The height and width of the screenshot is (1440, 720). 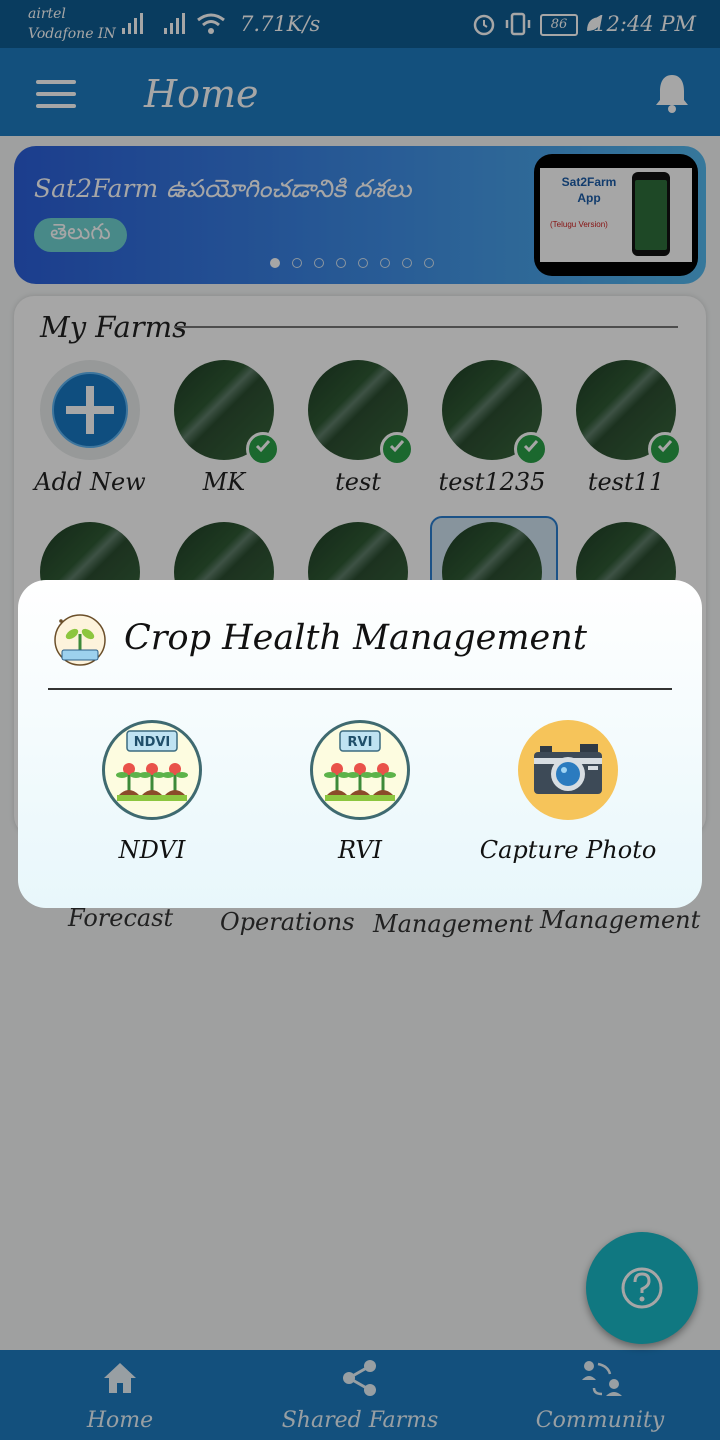 What do you see at coordinates (80, 640) in the screenshot?
I see `crop-health-badge-icon` at bounding box center [80, 640].